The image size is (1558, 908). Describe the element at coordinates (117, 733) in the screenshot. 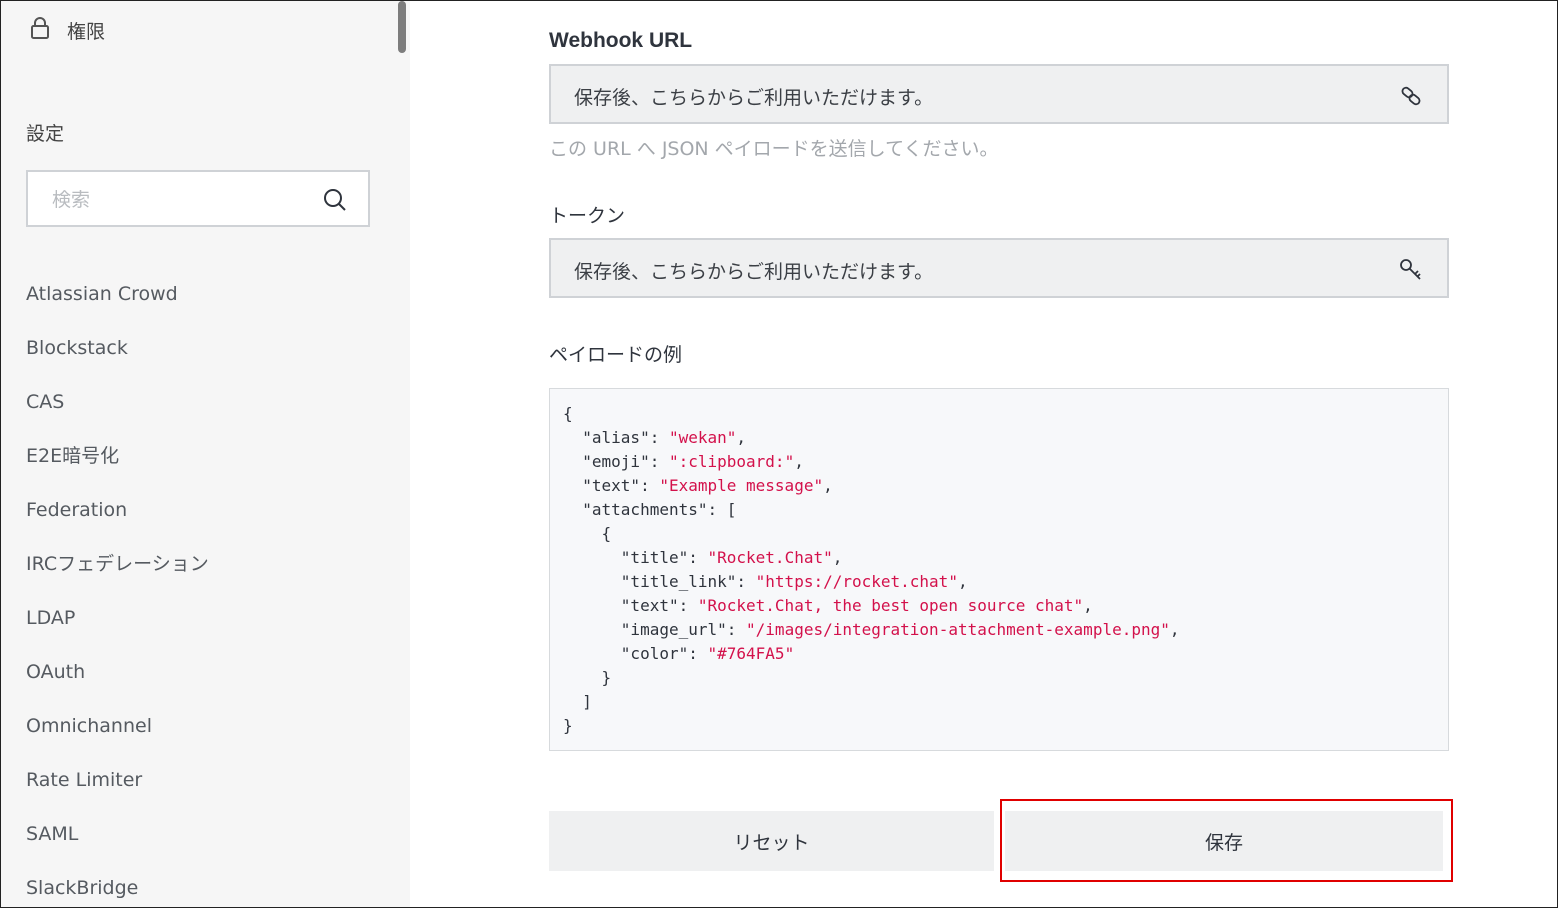

I see `sidebar-item-omnichannel: Omnichannel` at that location.